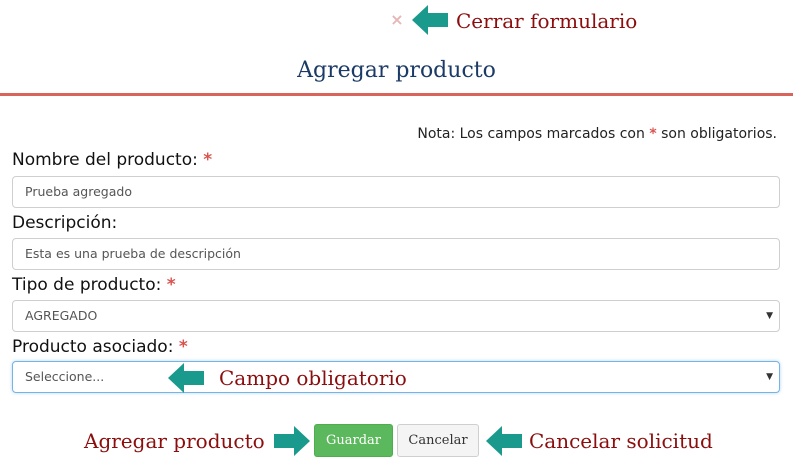 The width and height of the screenshot is (793, 468). Describe the element at coordinates (174, 441) in the screenshot. I see `callout-add-product: Agregar producto` at that location.